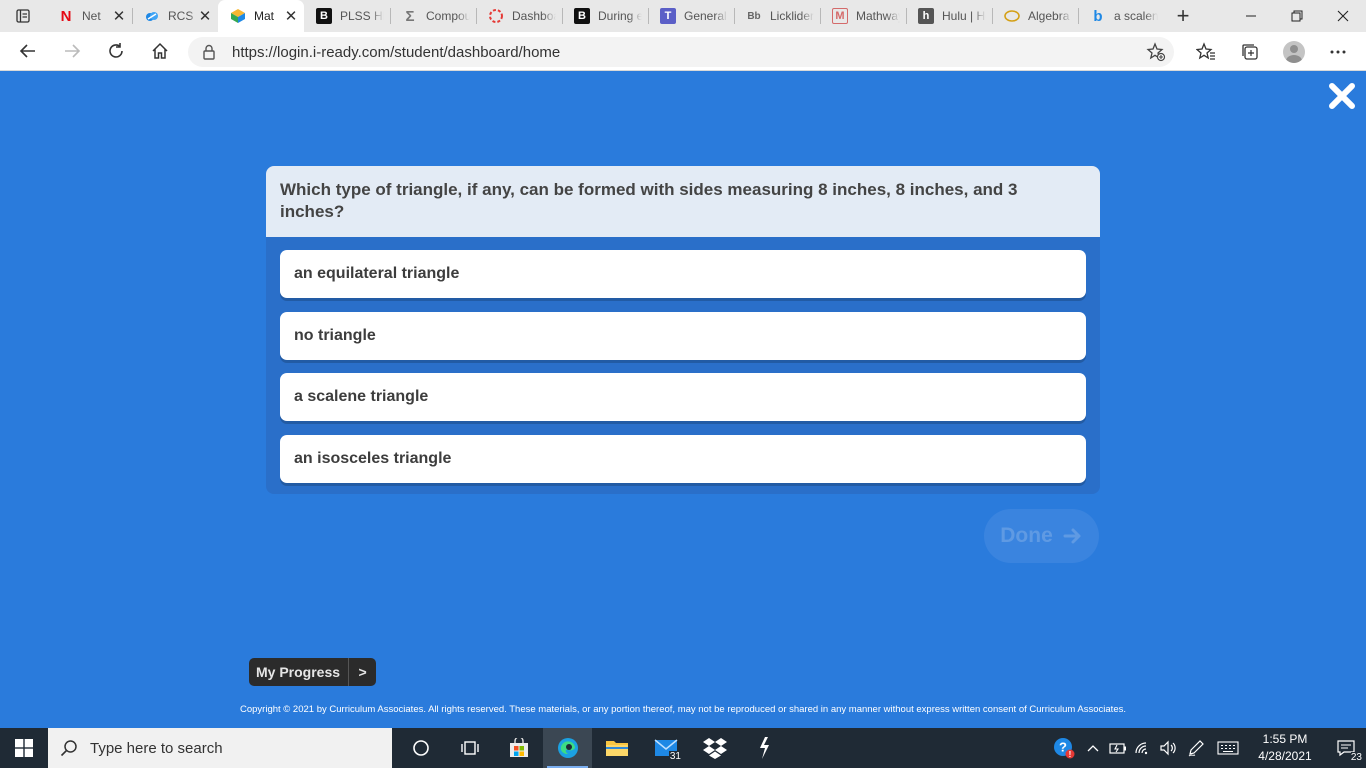  I want to click on tab-dashboard: Dashboa, so click(519, 16).